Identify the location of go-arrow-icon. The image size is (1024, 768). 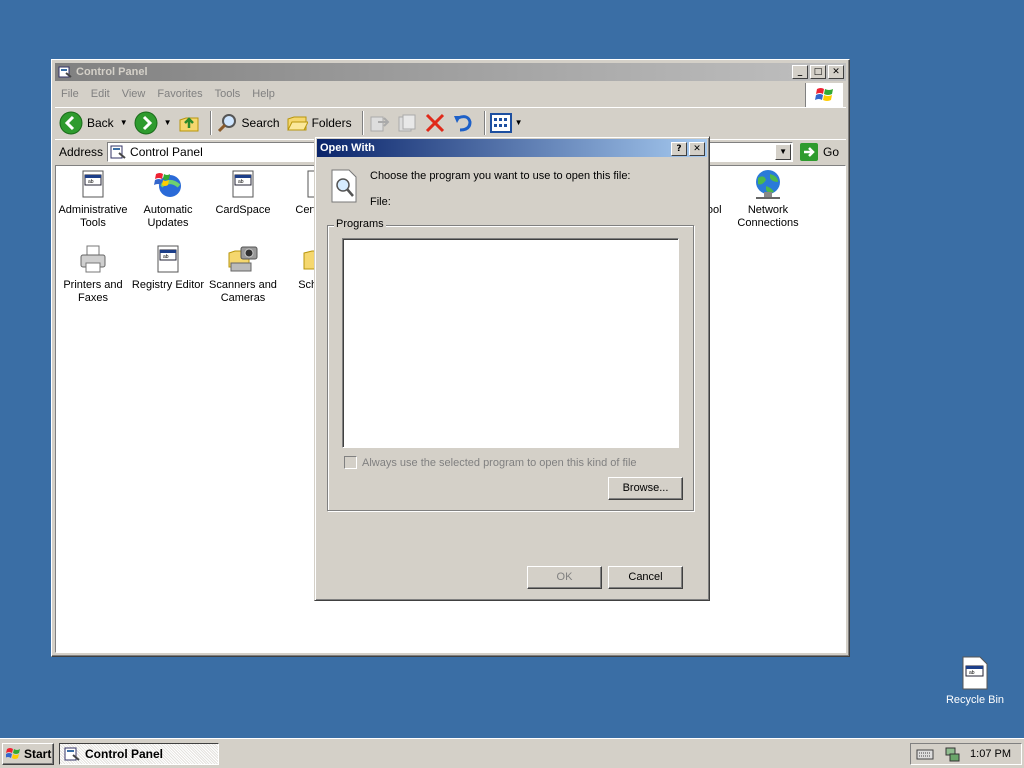
(809, 151).